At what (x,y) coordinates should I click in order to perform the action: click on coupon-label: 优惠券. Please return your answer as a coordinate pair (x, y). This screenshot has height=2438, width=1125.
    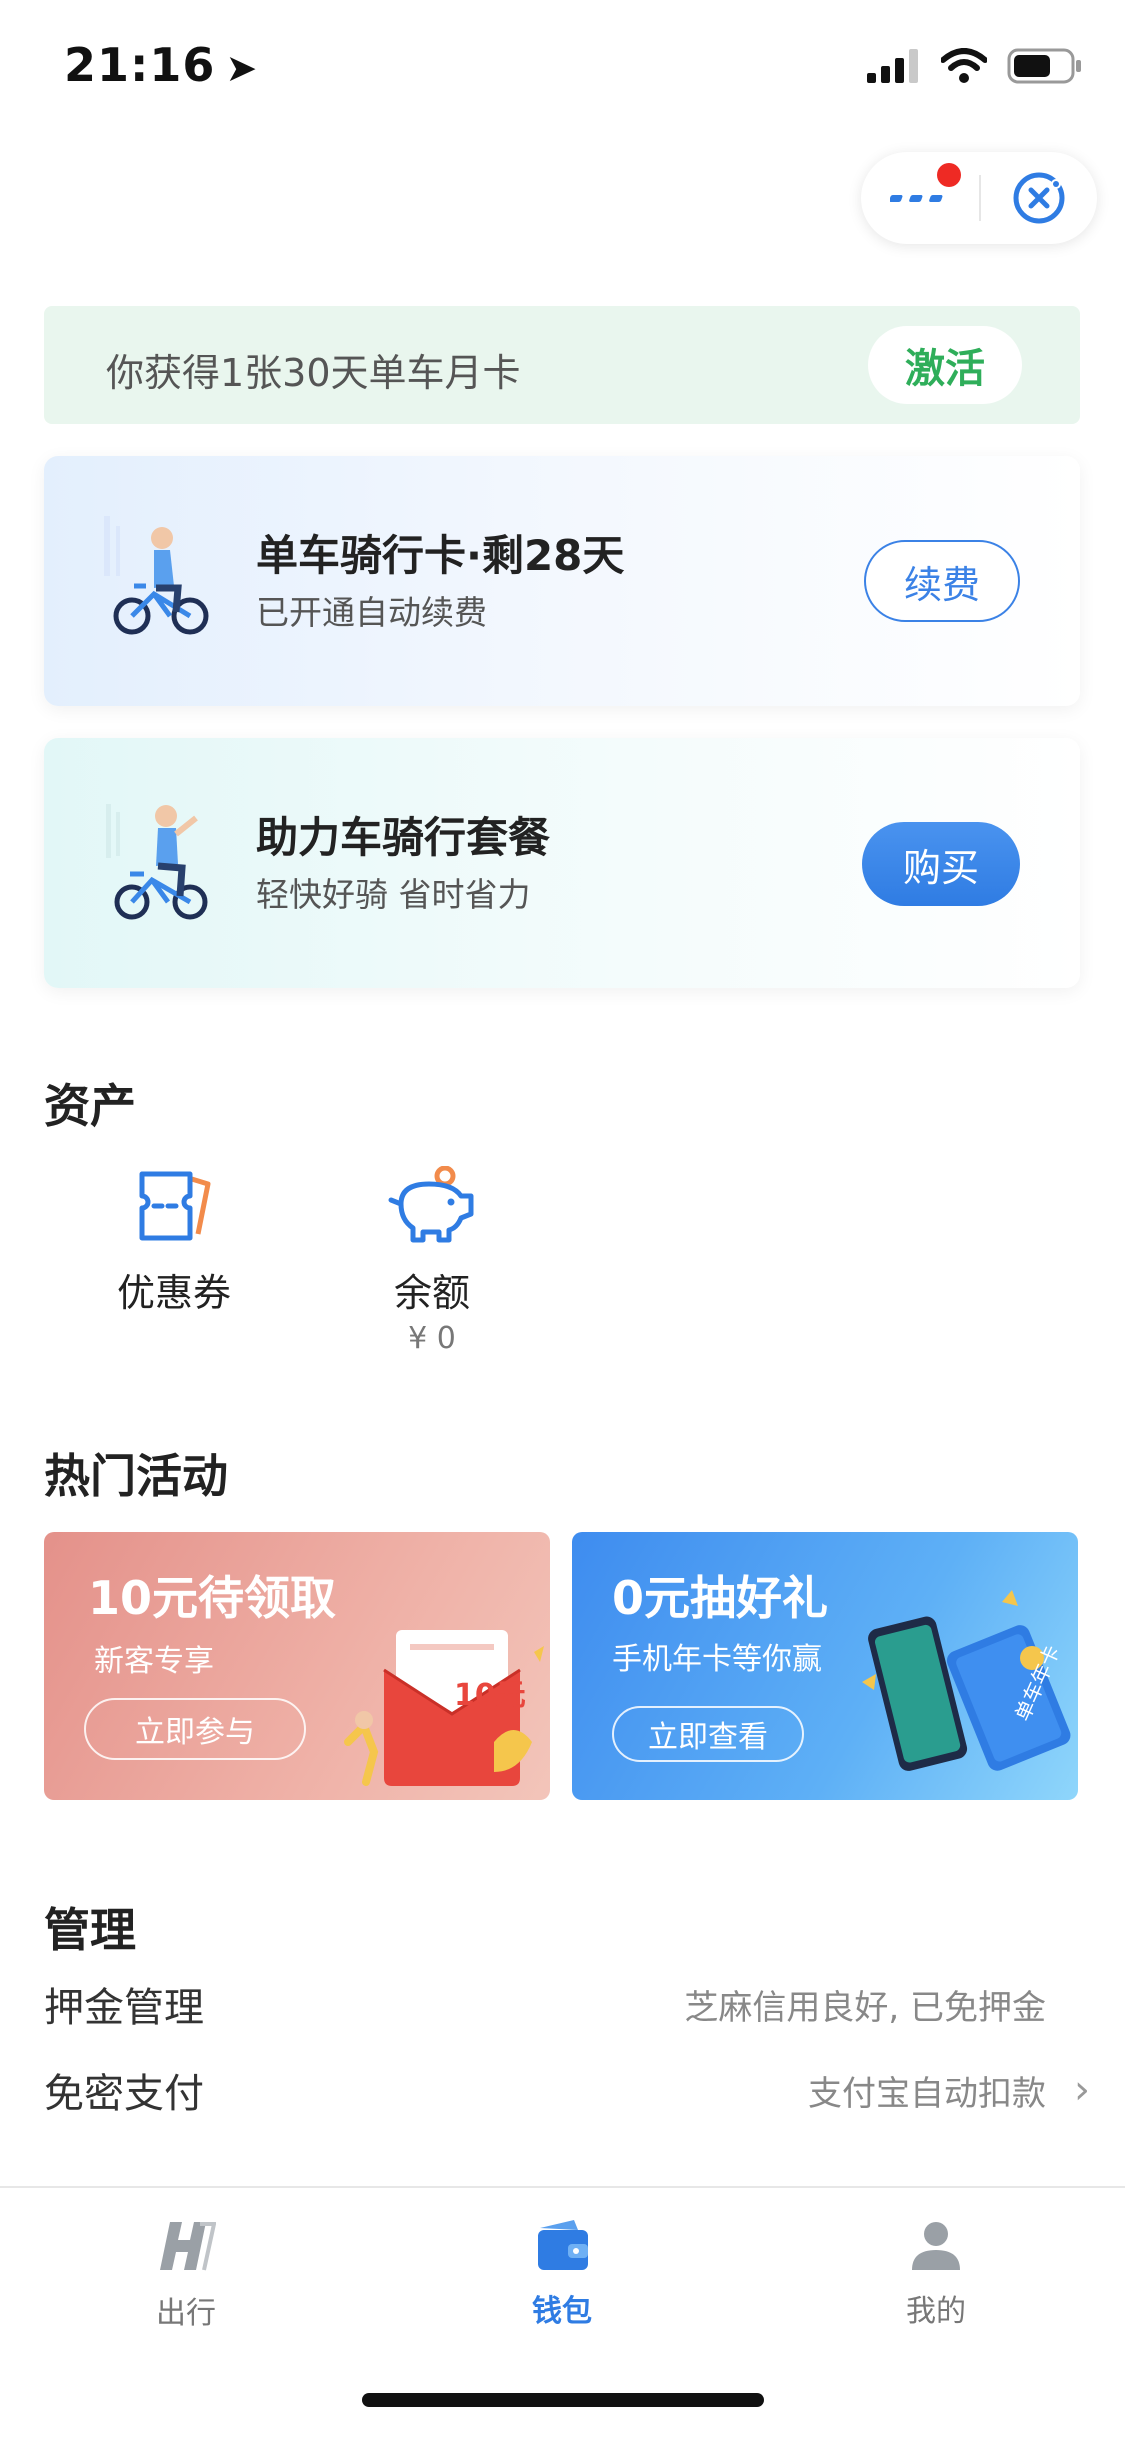
    Looking at the image, I should click on (173, 1293).